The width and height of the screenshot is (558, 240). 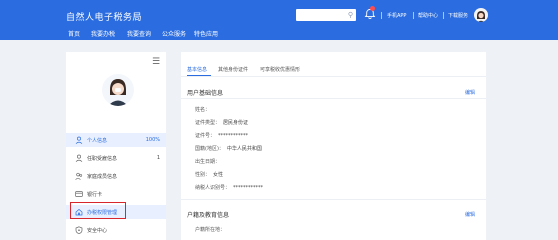 What do you see at coordinates (221, 122) in the screenshot?
I see `field-id-type: 证件类型： 居民身份证` at bounding box center [221, 122].